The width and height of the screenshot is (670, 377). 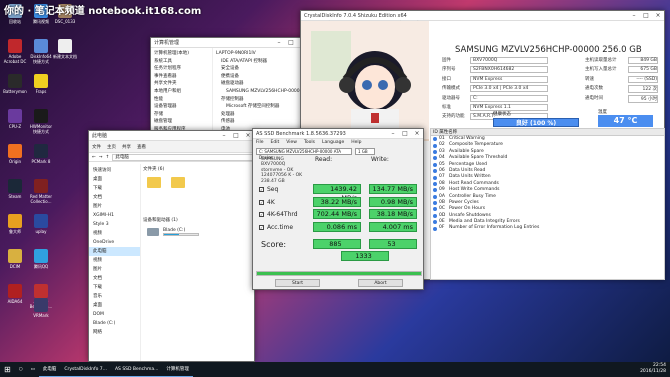 What do you see at coordinates (15, 259) in the screenshot?
I see `desktop-icon: DCIM` at bounding box center [15, 259].